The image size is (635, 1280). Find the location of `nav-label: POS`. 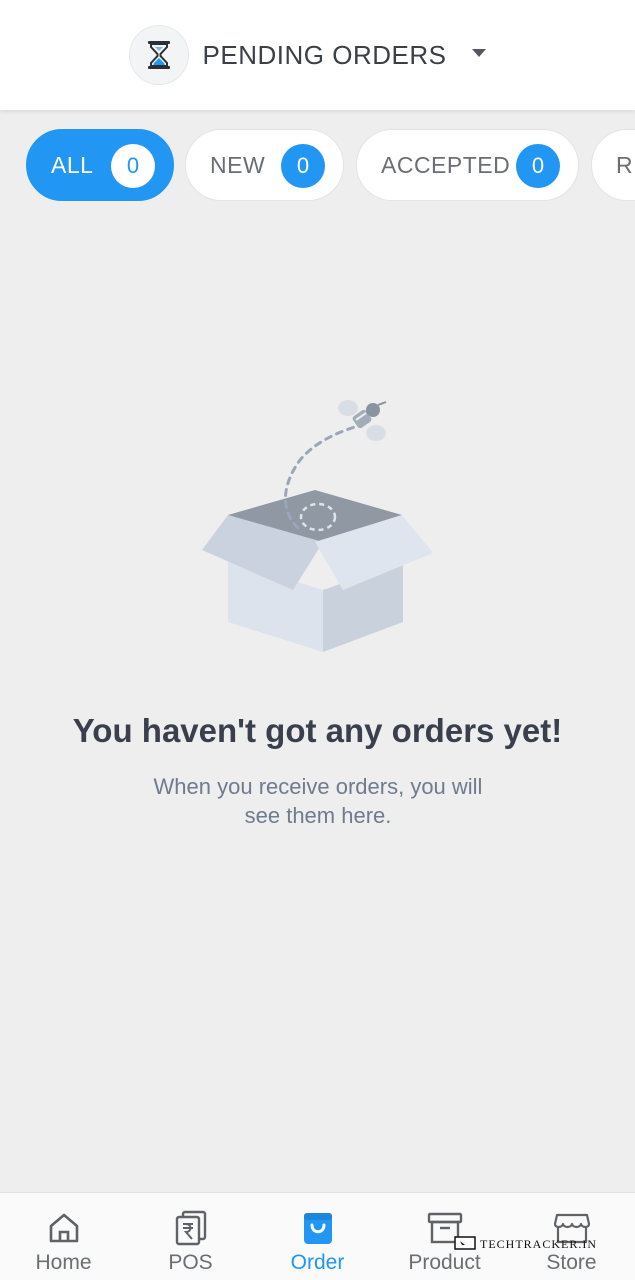

nav-label: POS is located at coordinates (190, 1262).